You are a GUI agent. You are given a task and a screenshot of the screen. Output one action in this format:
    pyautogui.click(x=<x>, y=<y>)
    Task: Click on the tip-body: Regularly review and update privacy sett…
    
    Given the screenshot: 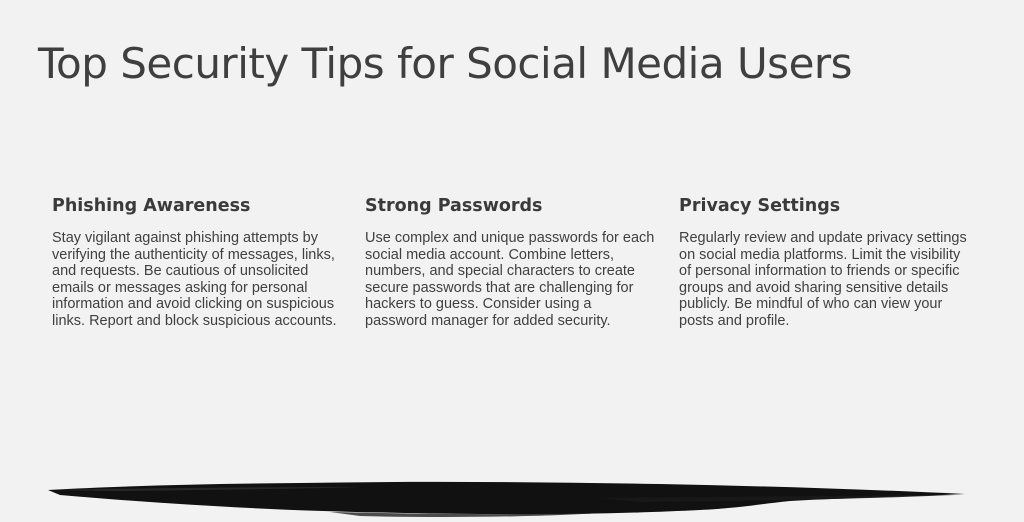 What is the action you would take?
    pyautogui.click(x=823, y=279)
    